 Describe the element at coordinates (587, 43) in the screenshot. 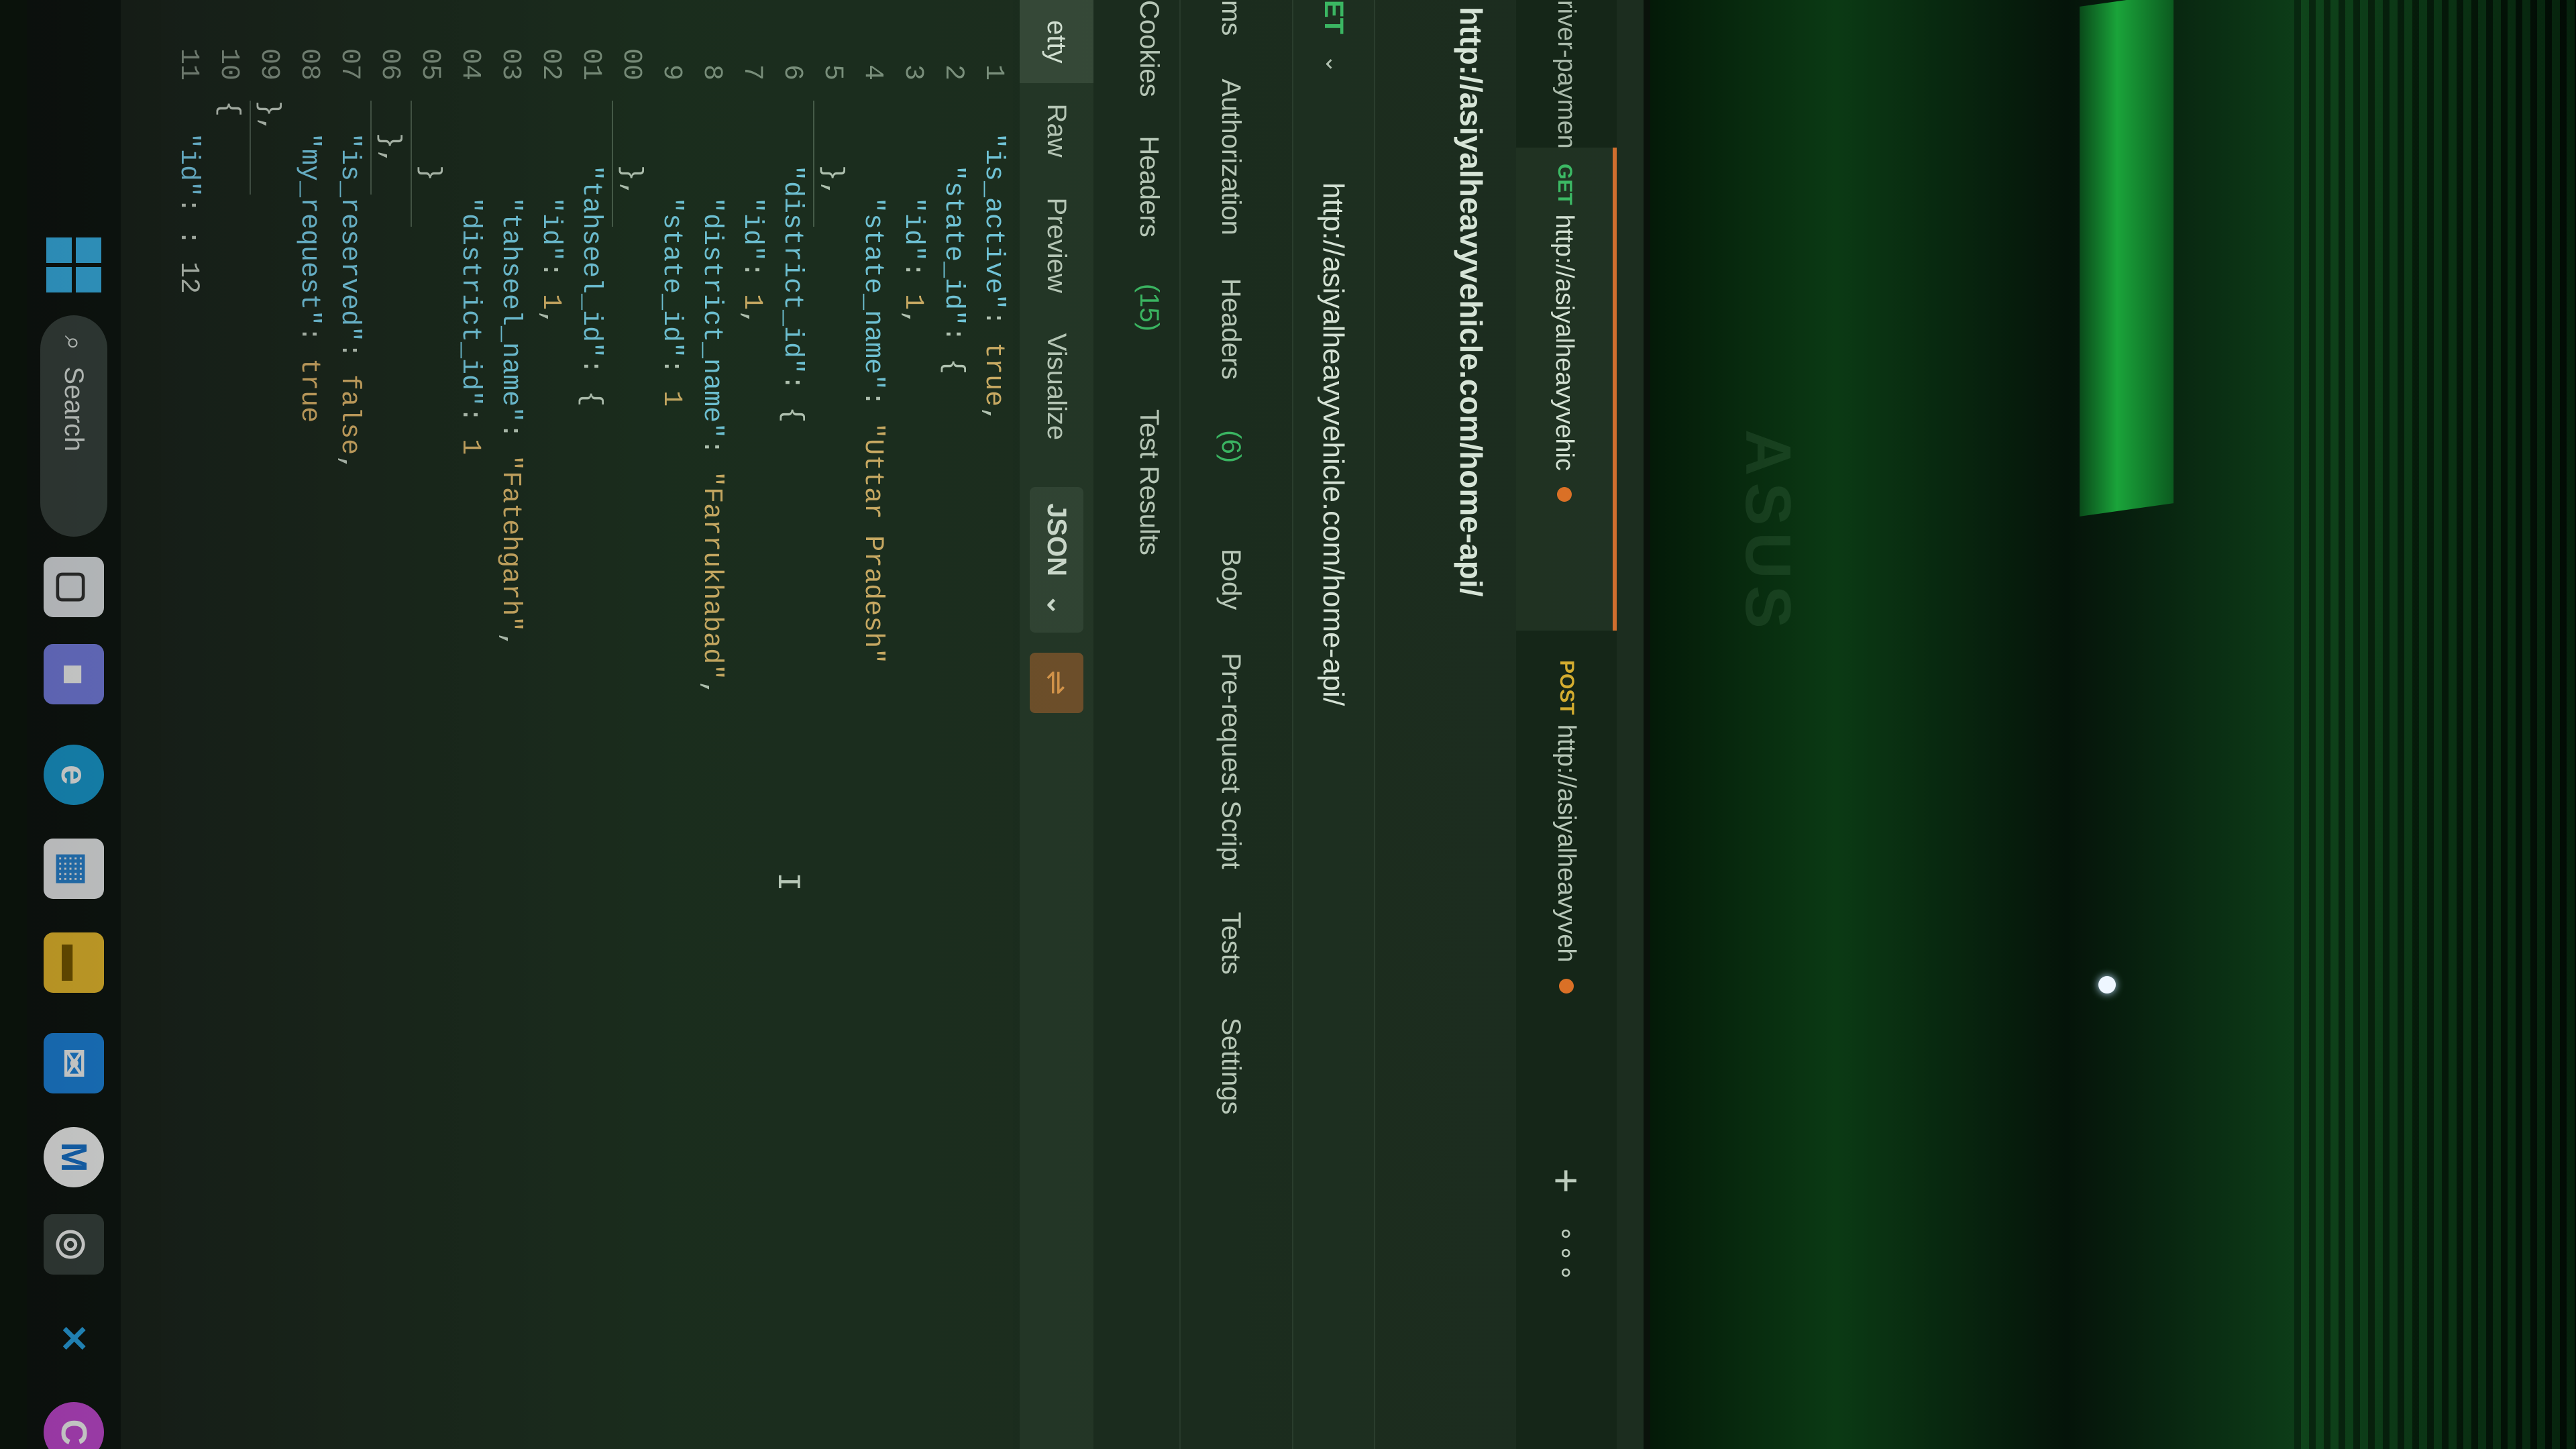

I see `line-number-gutter: 1 2 3 4 5 6 7 8 9 00 01 02 03 04 05 06 07 08 09 10 11` at that location.